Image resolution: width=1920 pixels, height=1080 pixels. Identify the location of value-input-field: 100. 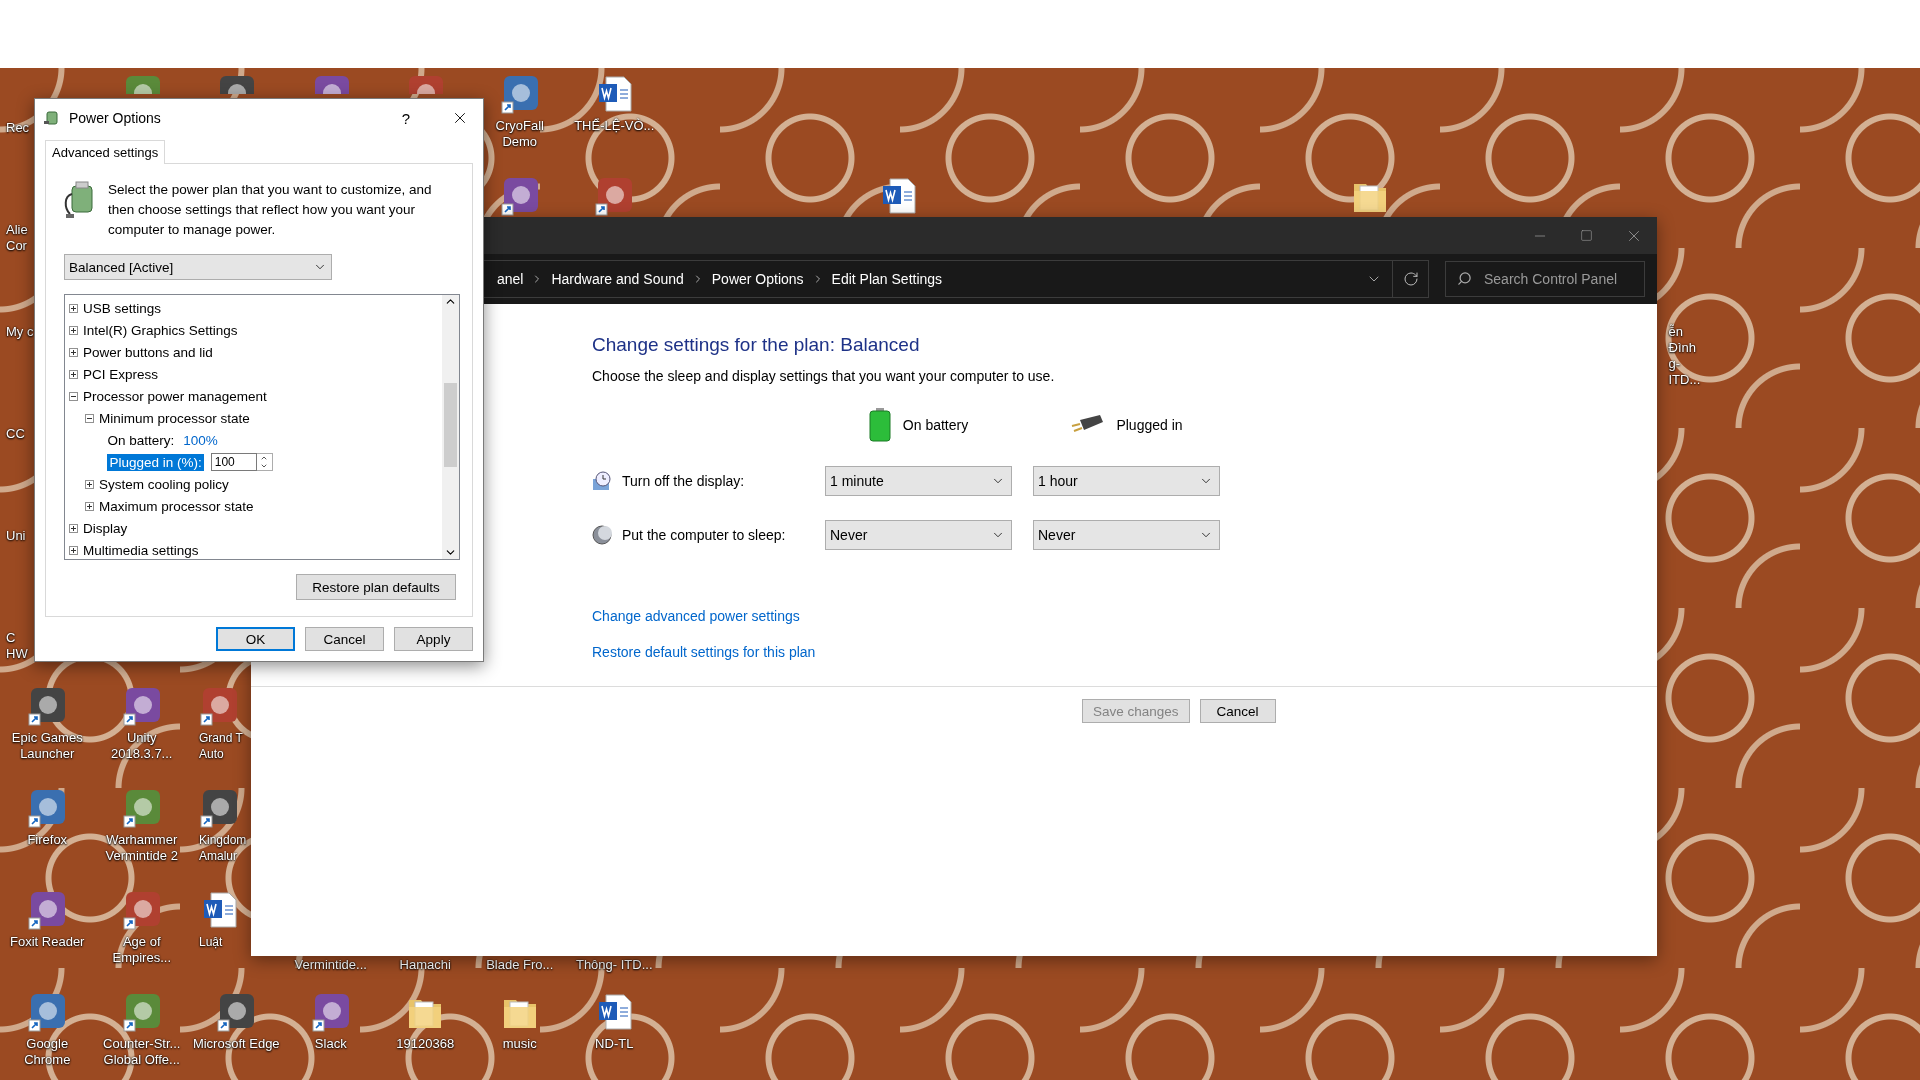
(233, 462).